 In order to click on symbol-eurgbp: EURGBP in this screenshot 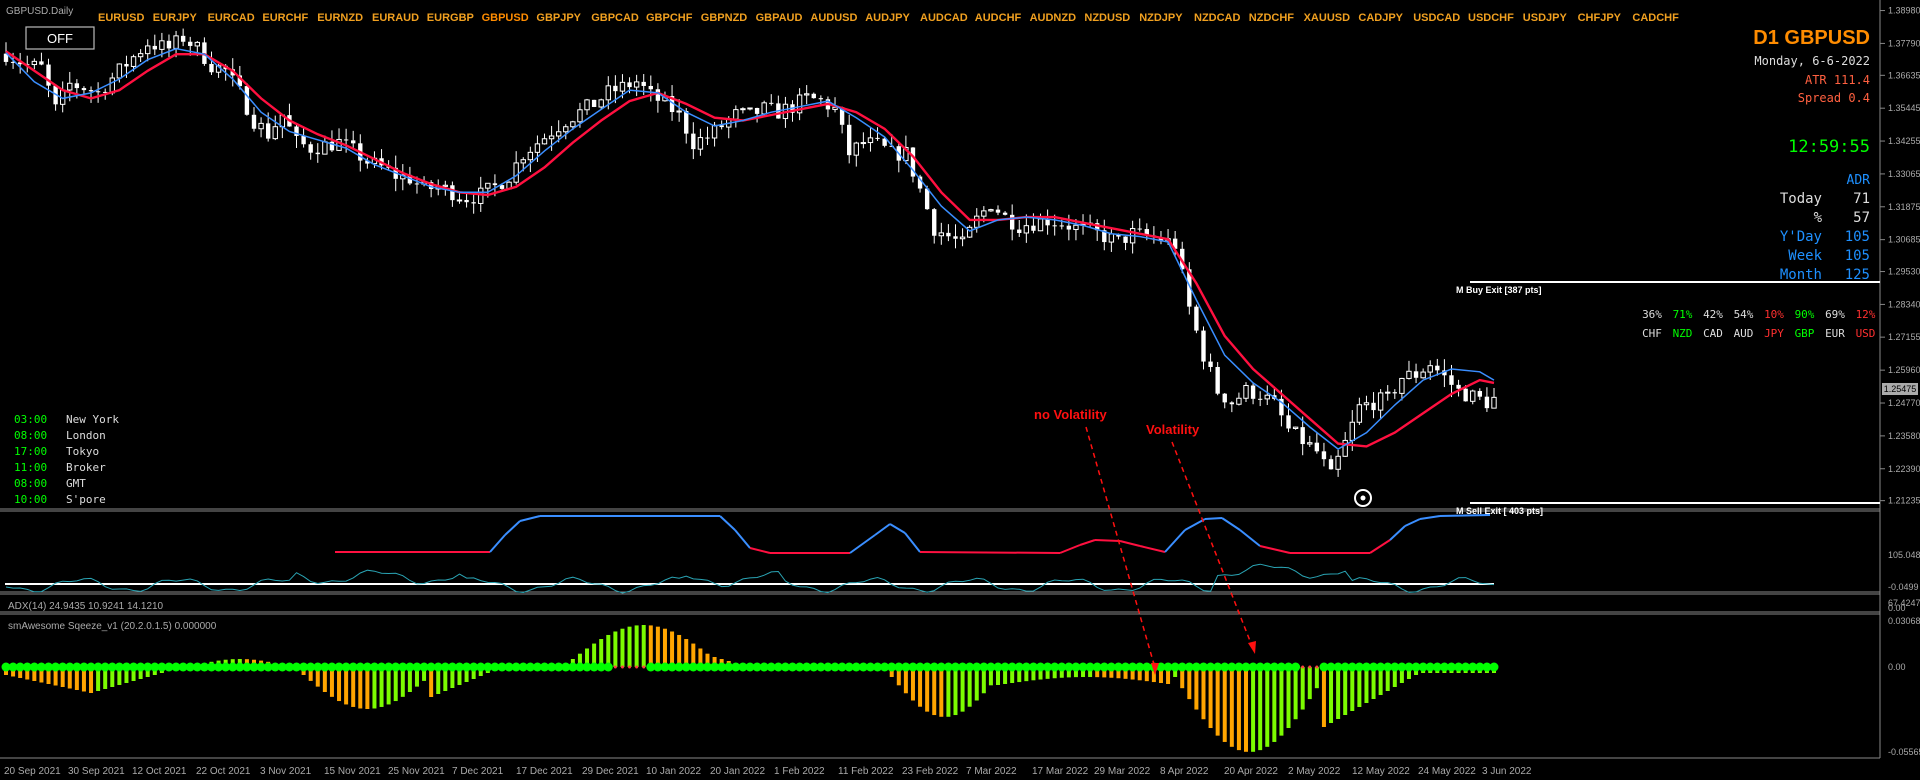, I will do `click(450, 18)`.